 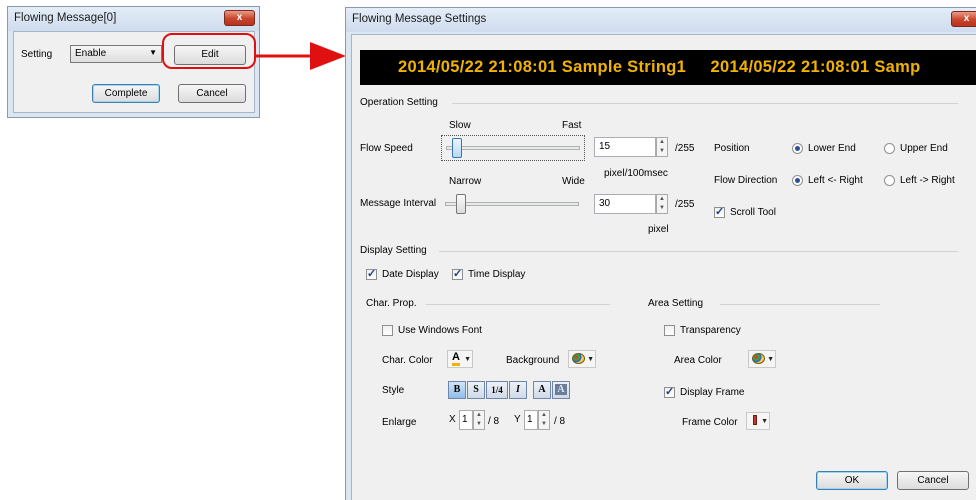 What do you see at coordinates (116, 54) in the screenshot?
I see `setting-select: Enable ▼` at bounding box center [116, 54].